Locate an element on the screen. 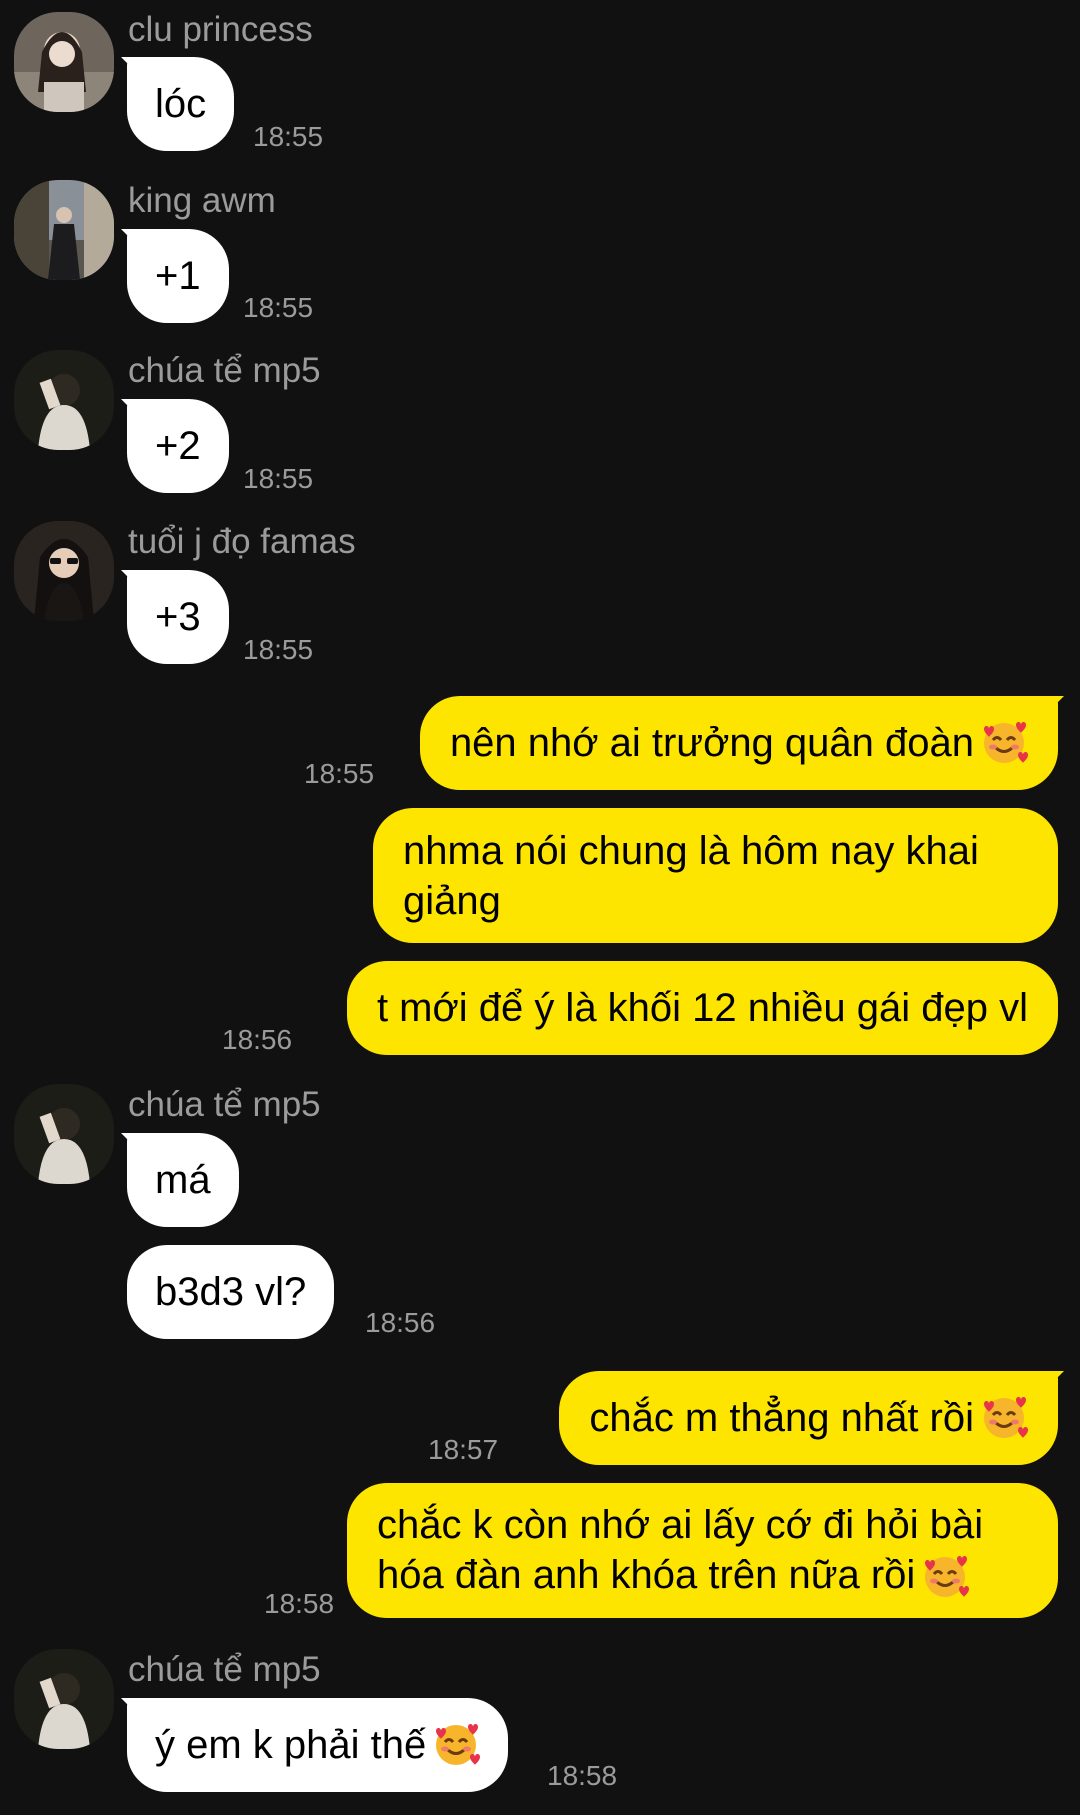  message-bubble-outgoing: nên nhớ ai trưởng quân đoàn is located at coordinates (741, 743).